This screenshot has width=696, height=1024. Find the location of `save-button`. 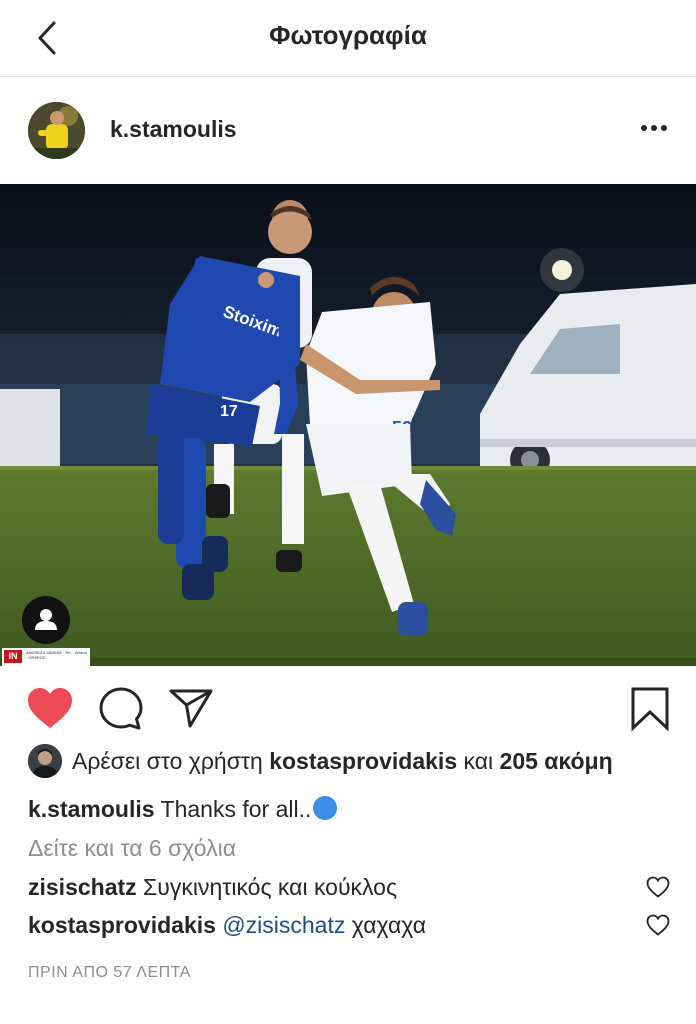

save-button is located at coordinates (650, 711).